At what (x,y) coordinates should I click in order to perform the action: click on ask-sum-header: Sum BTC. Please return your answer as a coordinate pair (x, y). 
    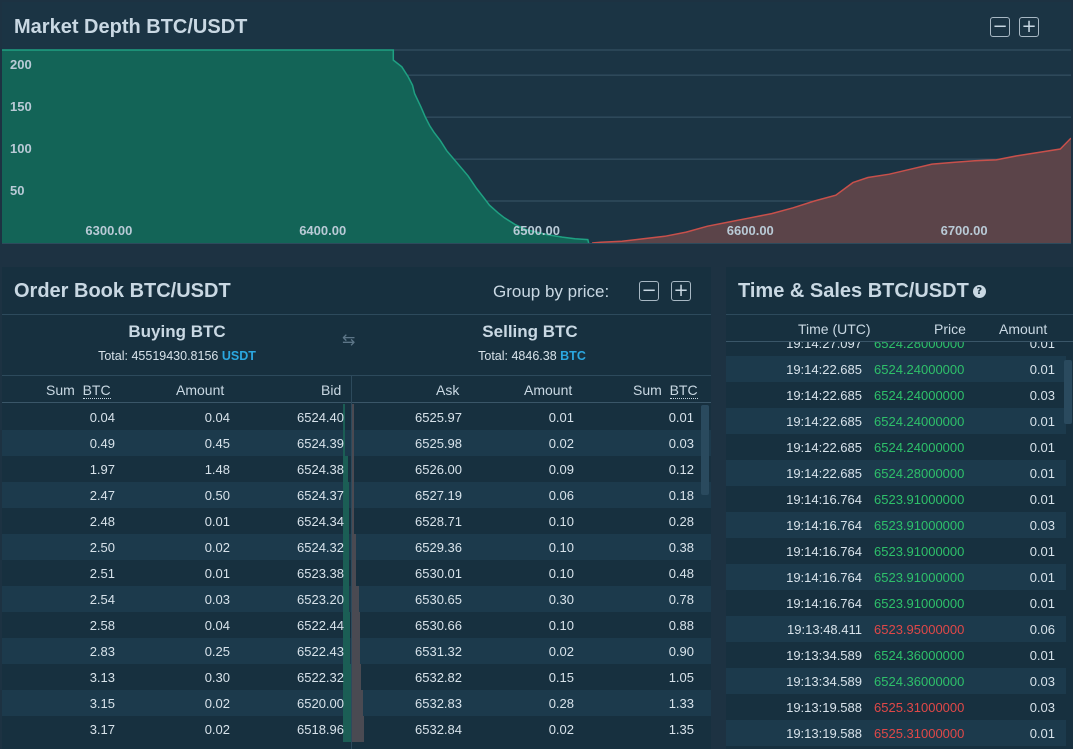
    Looking at the image, I should click on (665, 390).